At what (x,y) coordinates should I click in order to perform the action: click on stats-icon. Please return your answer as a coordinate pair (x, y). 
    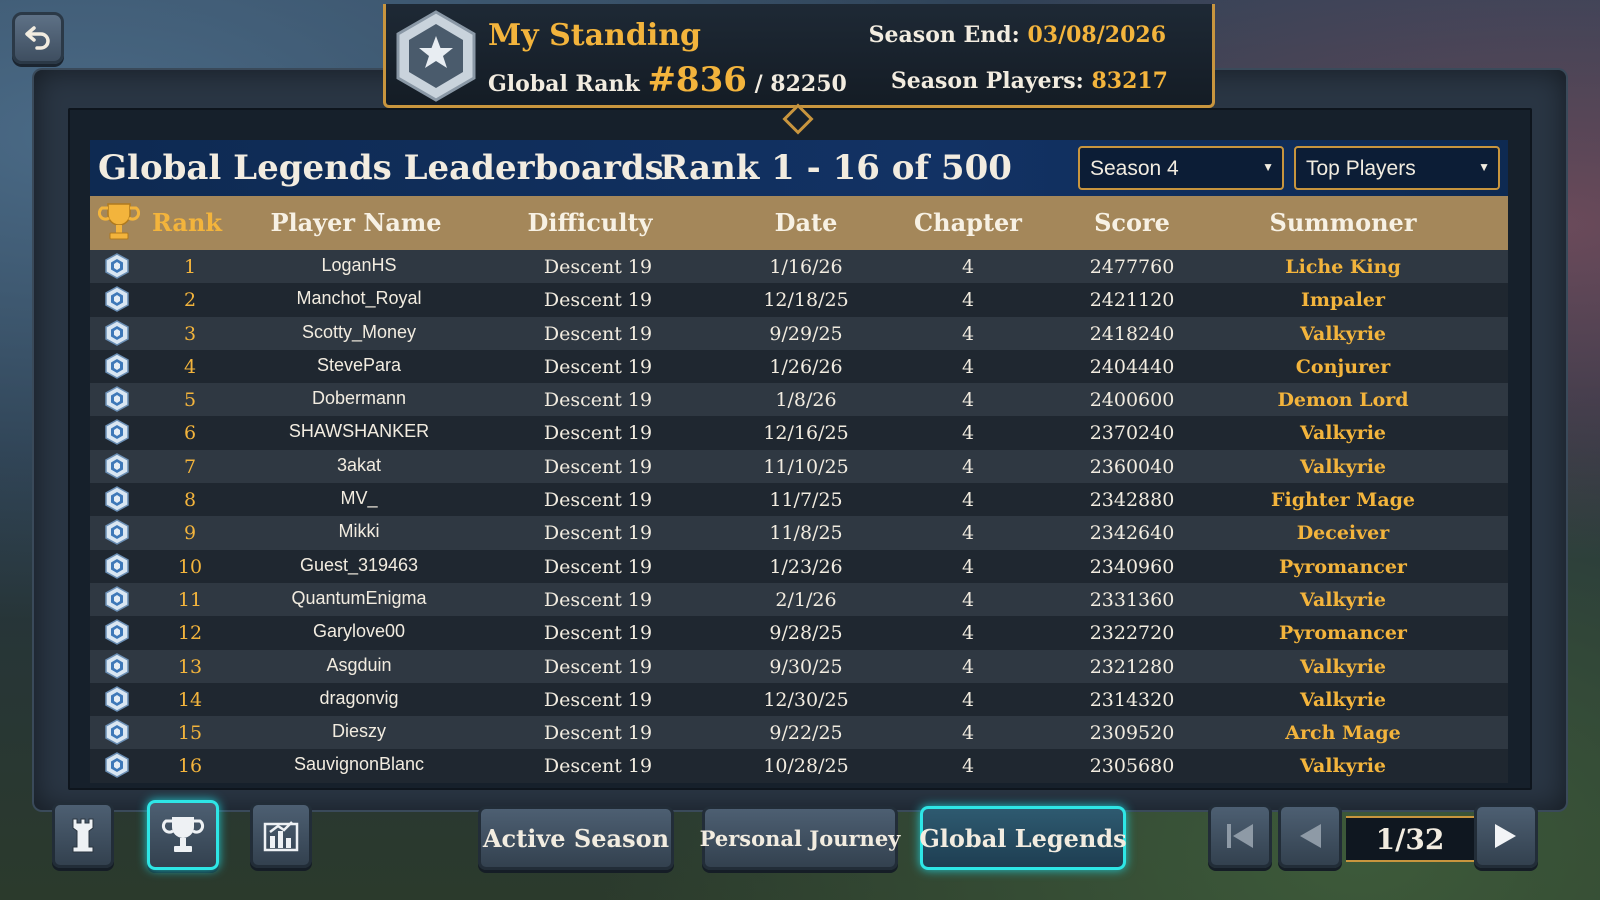
    Looking at the image, I should click on (281, 836).